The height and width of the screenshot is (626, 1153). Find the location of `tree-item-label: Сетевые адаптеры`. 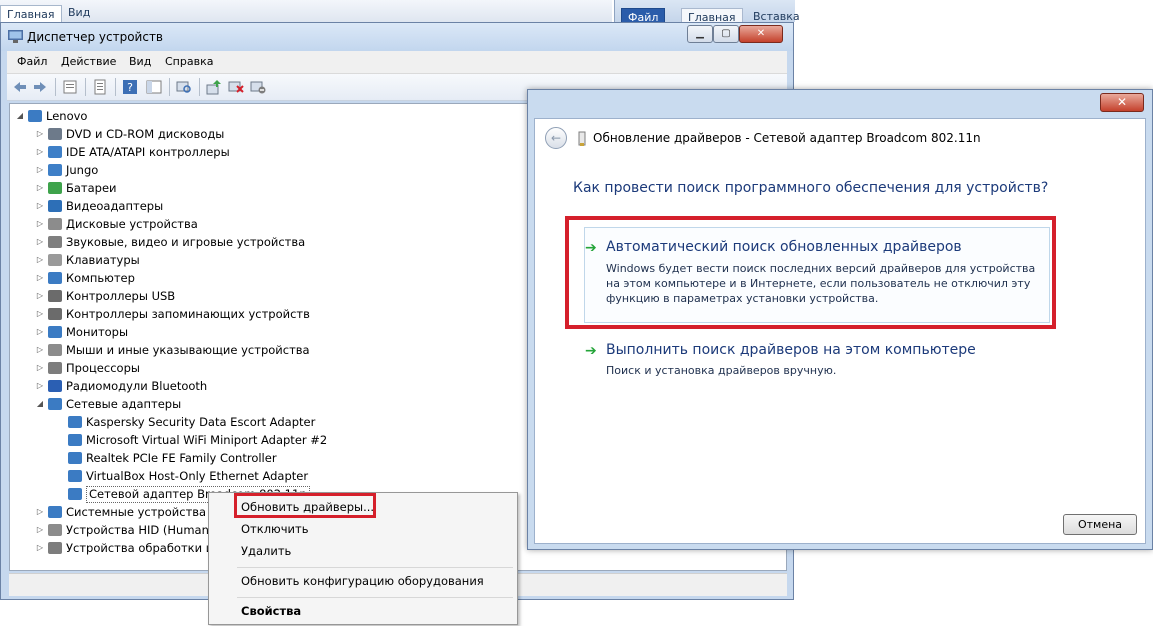

tree-item-label: Сетевые адаптеры is located at coordinates (124, 404).